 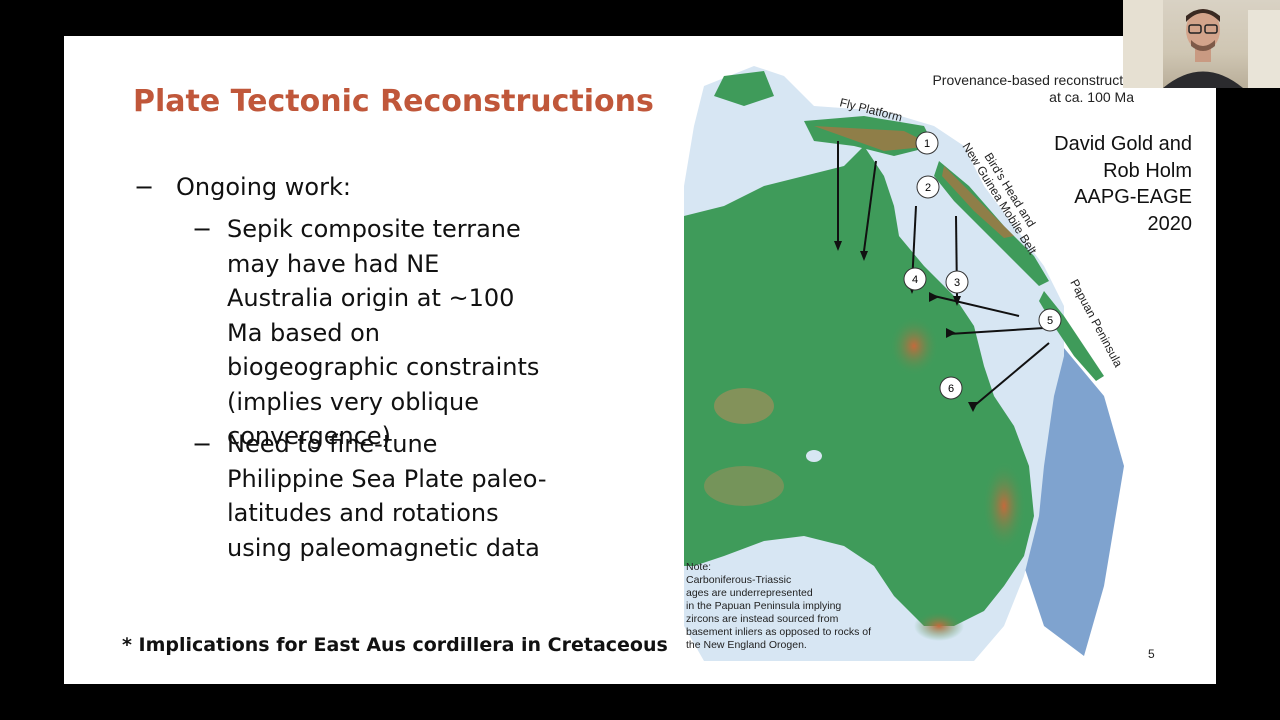 What do you see at coordinates (1151, 654) in the screenshot?
I see `page-number: 5` at bounding box center [1151, 654].